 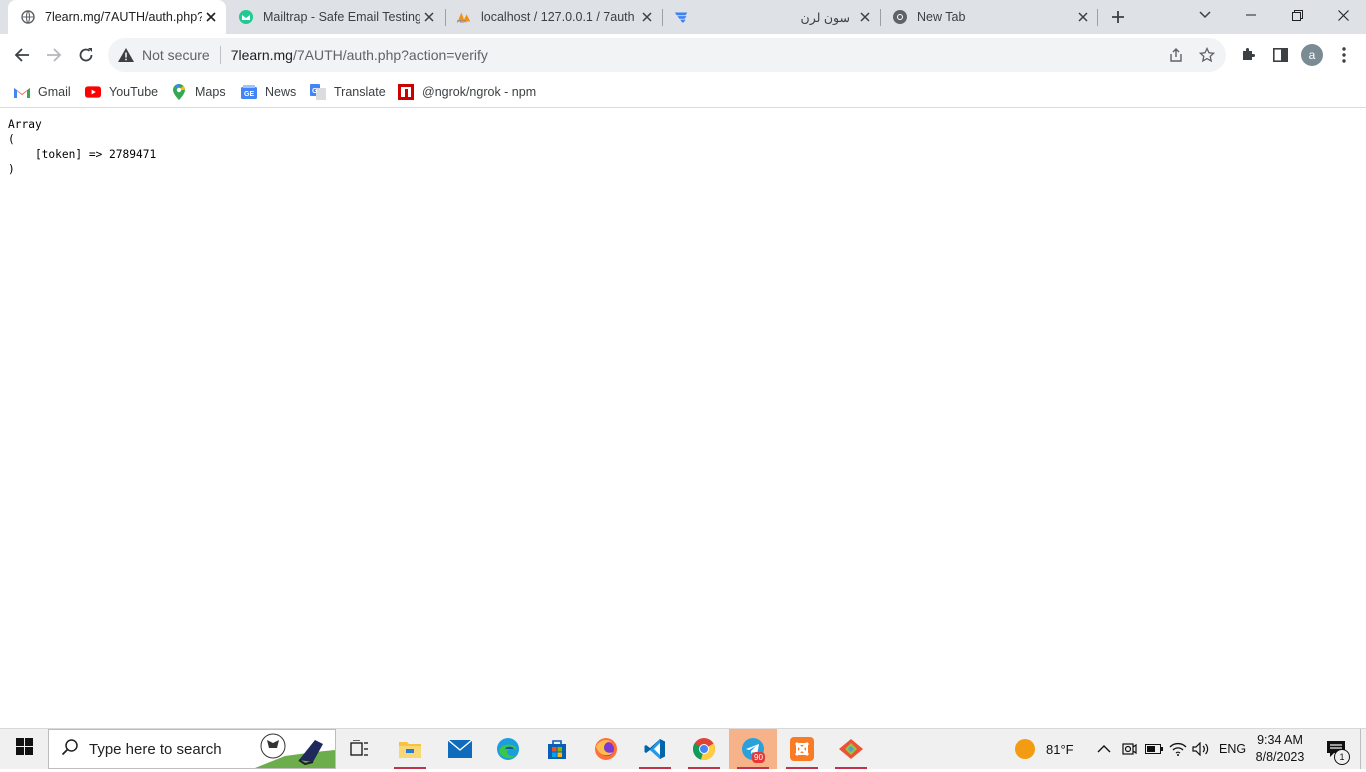 What do you see at coordinates (1232, 749) in the screenshot?
I see `input-language: ENG` at bounding box center [1232, 749].